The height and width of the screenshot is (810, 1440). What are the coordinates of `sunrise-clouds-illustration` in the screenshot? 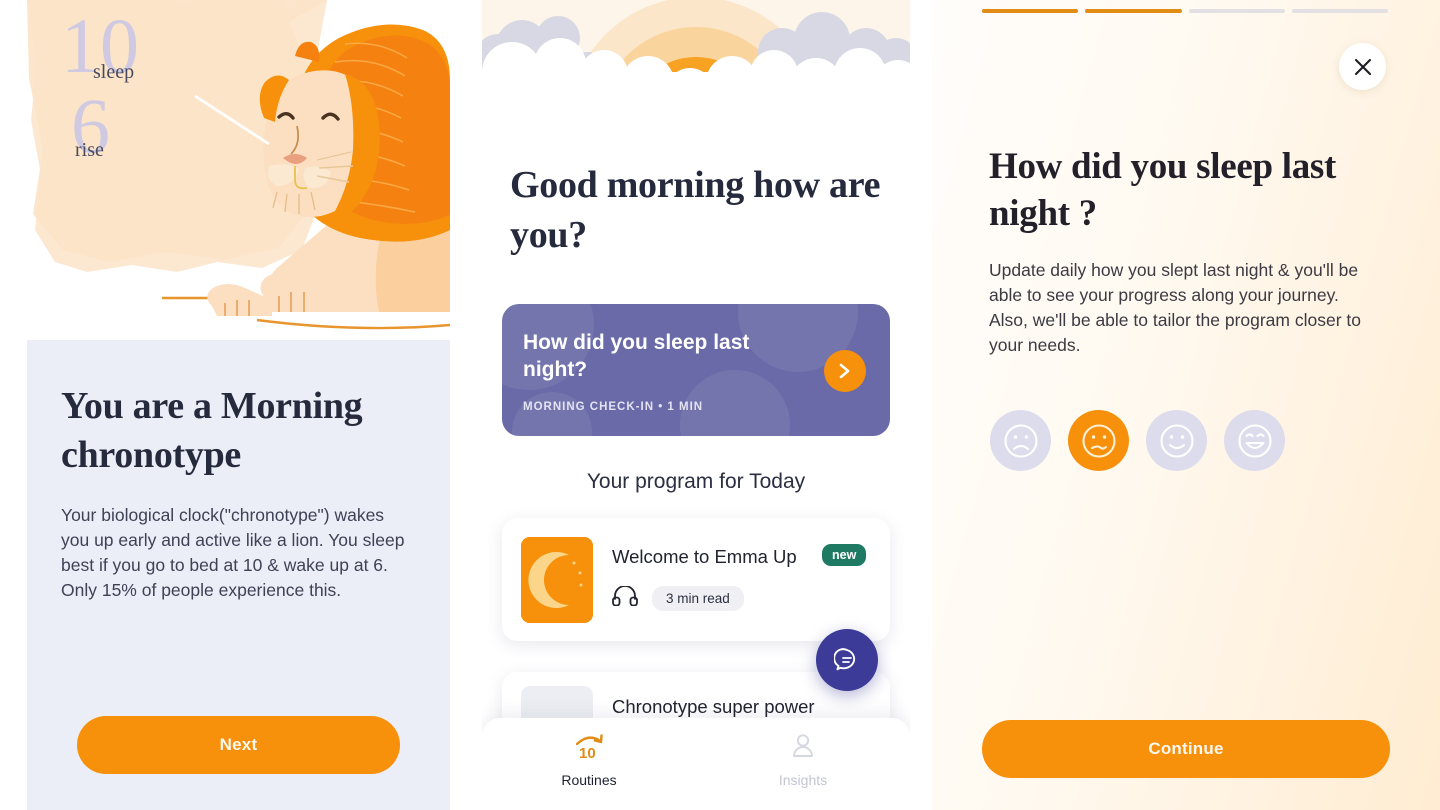 It's located at (696, 62).